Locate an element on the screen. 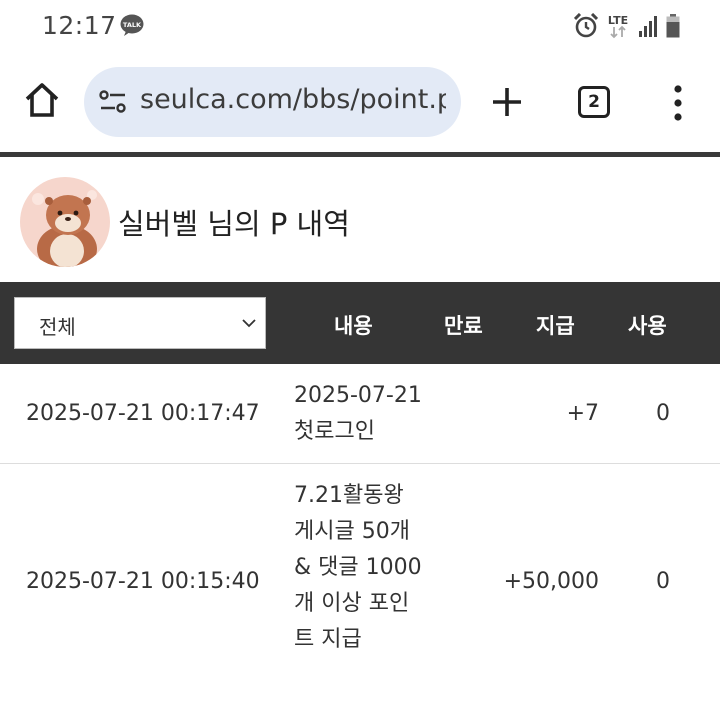 This screenshot has height=701, width=720. otter-avatar-image is located at coordinates (65, 222).